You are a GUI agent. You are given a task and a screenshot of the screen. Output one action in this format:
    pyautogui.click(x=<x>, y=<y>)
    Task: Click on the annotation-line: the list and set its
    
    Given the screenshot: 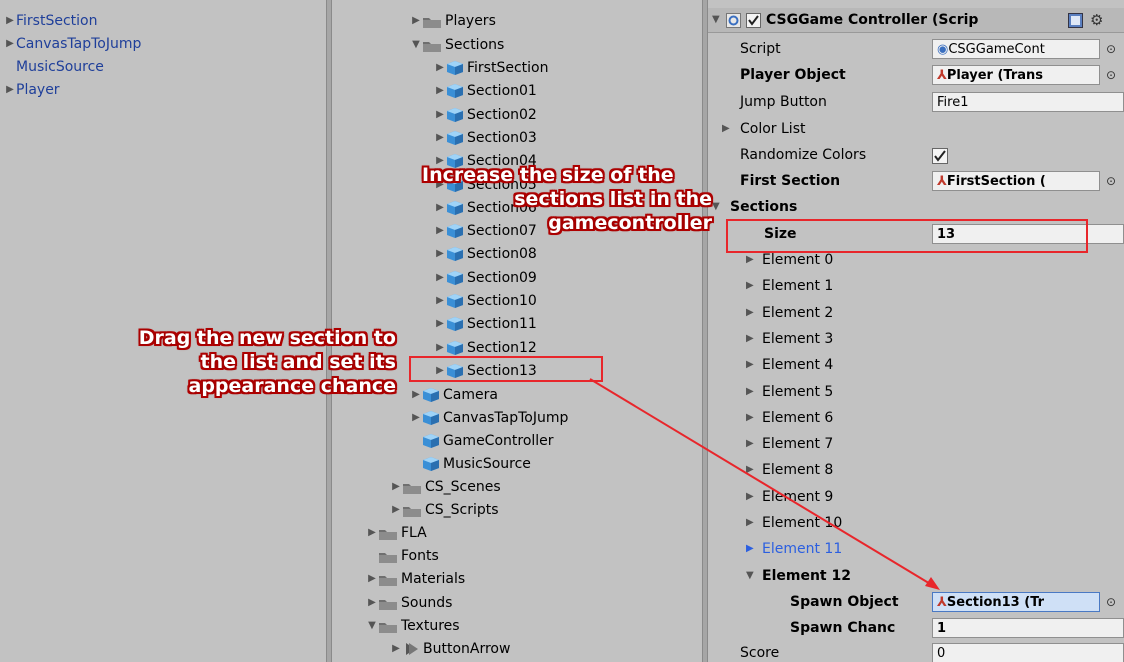 What is the action you would take?
    pyautogui.click(x=298, y=362)
    